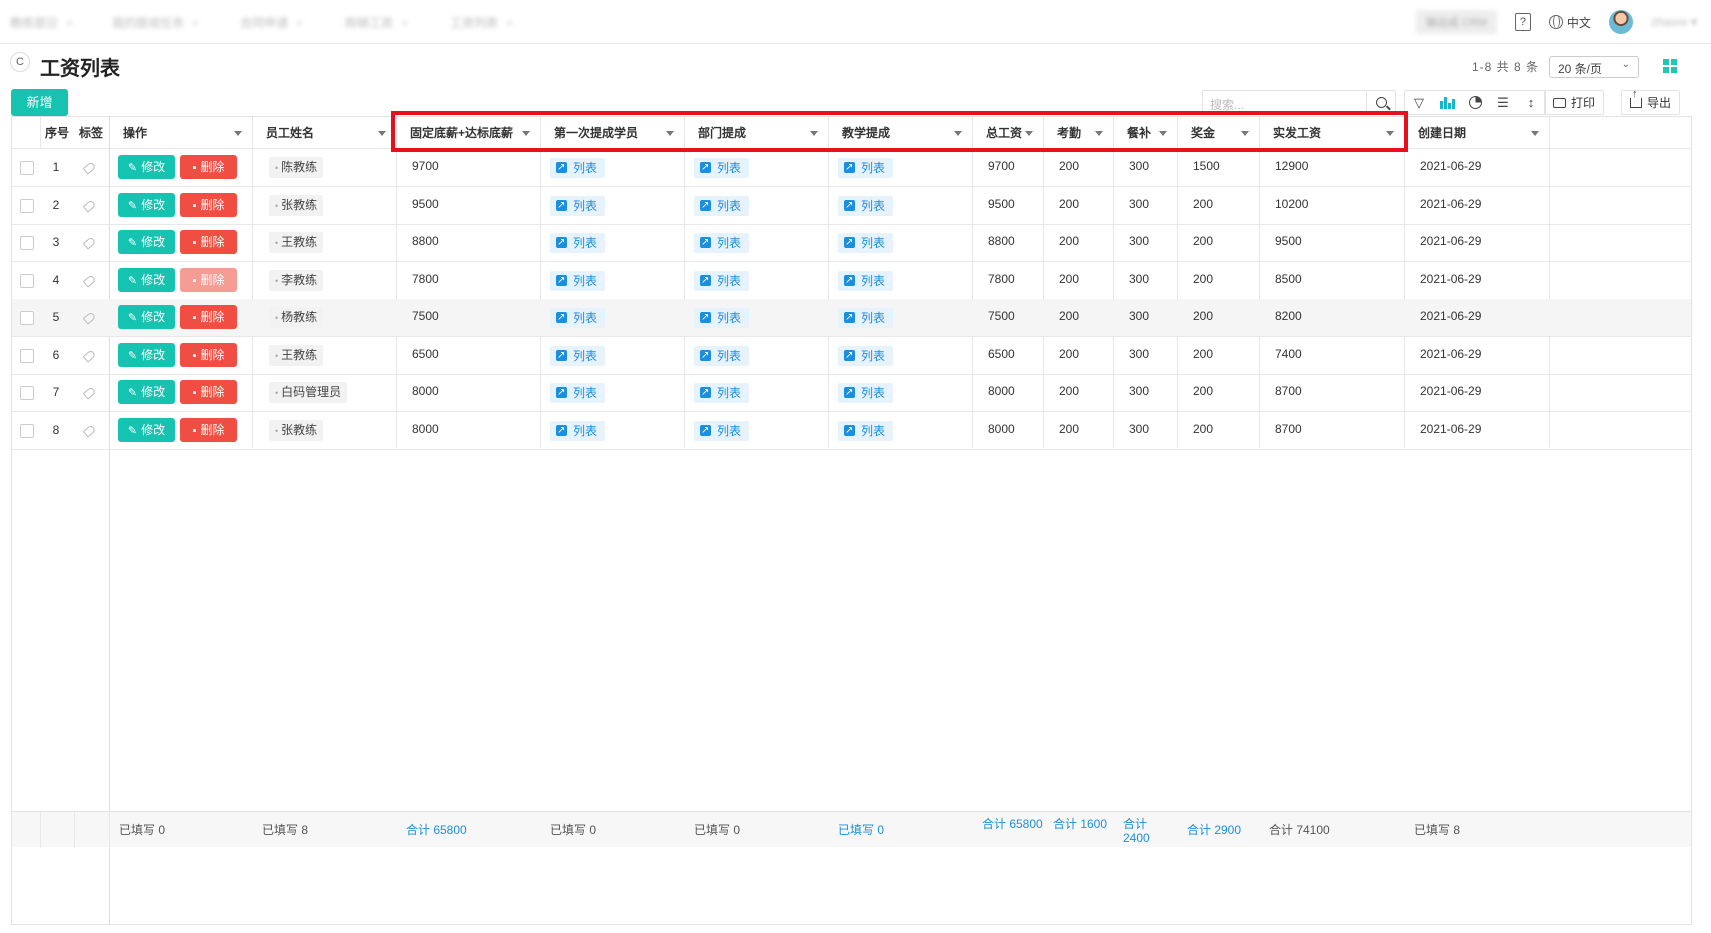 The image size is (1711, 933). What do you see at coordinates (376, 22) in the screenshot?
I see `nav-tab: 购销工资 ×` at bounding box center [376, 22].